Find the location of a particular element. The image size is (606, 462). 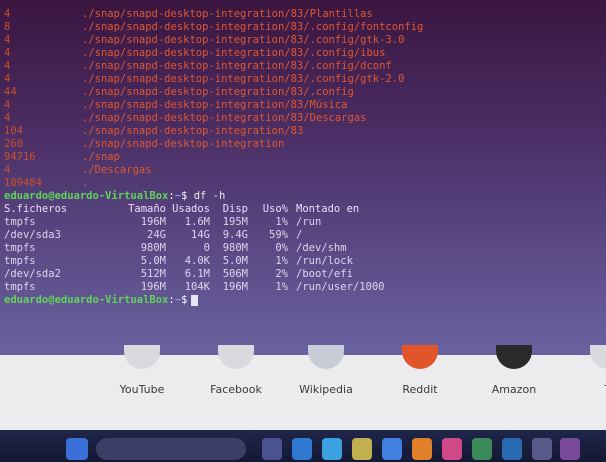

shortcut-label: YouTube is located at coordinates (142, 389).